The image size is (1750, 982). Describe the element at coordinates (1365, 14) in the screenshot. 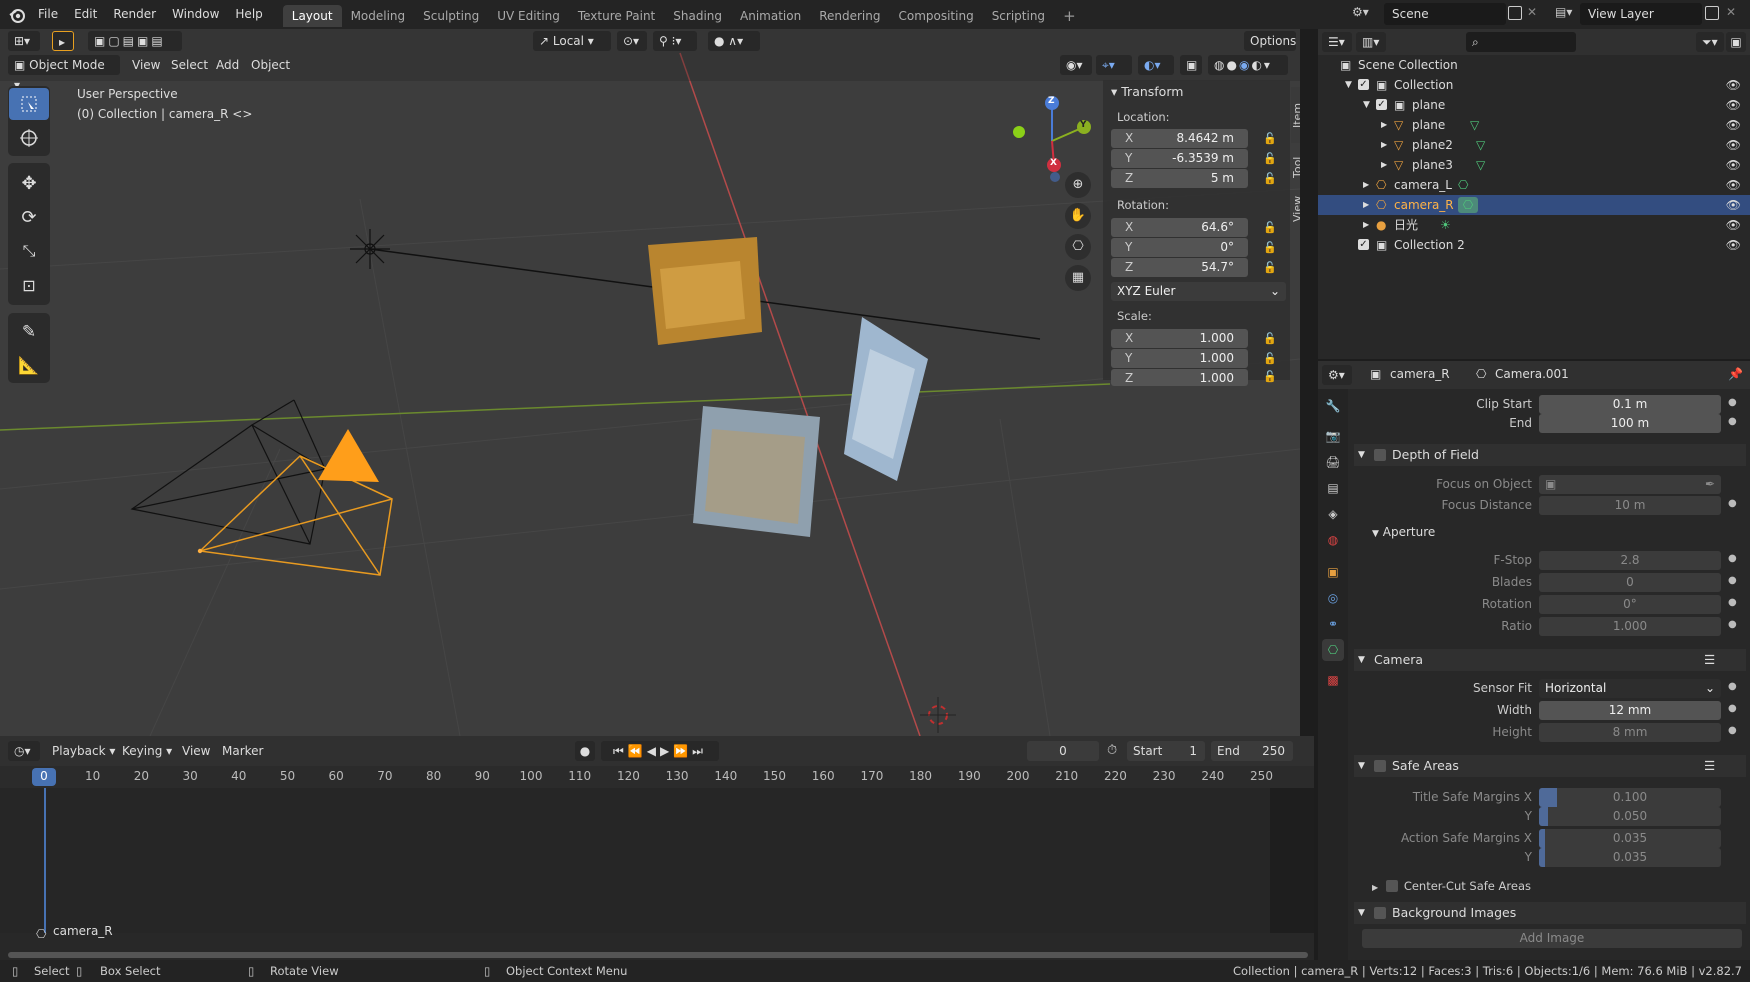

I see `scene-icon: ⚙▾` at that location.